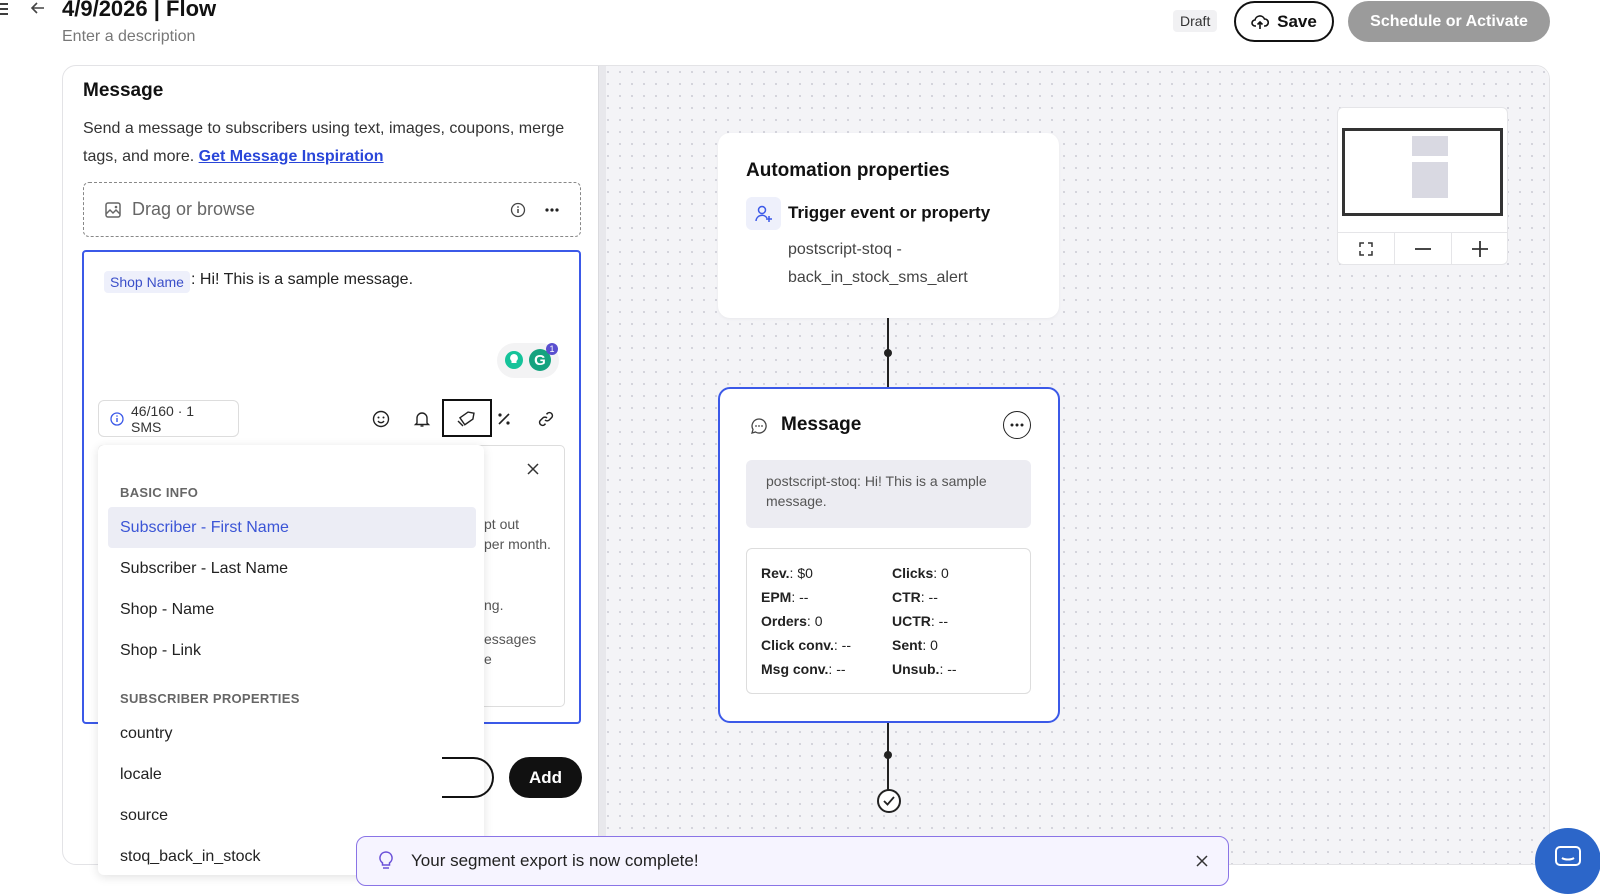 The width and height of the screenshot is (1600, 894). Describe the element at coordinates (540, 360) in the screenshot. I see `svg-text: G` at that location.